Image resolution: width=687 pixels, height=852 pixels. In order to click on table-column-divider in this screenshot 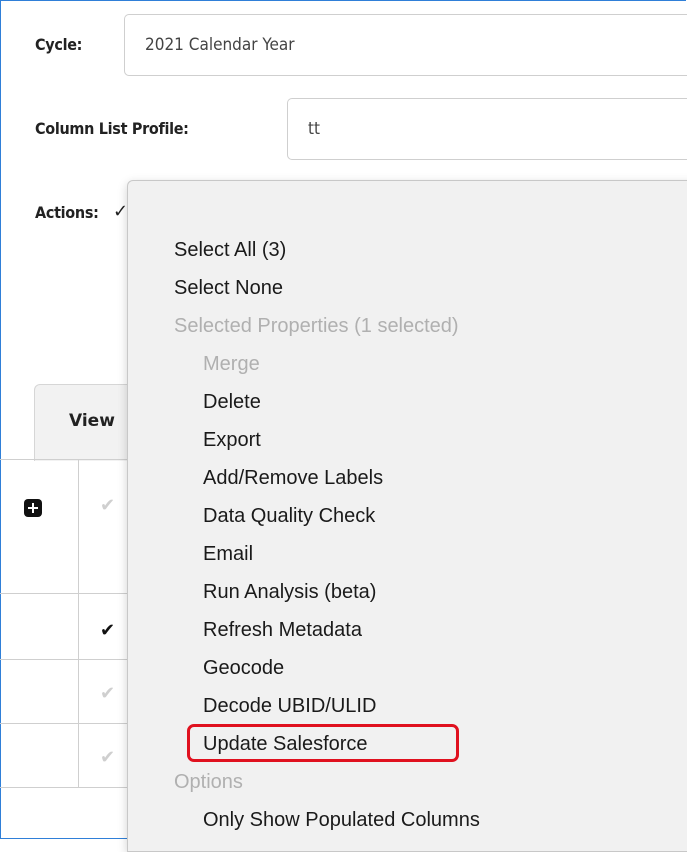, I will do `click(78, 623)`.